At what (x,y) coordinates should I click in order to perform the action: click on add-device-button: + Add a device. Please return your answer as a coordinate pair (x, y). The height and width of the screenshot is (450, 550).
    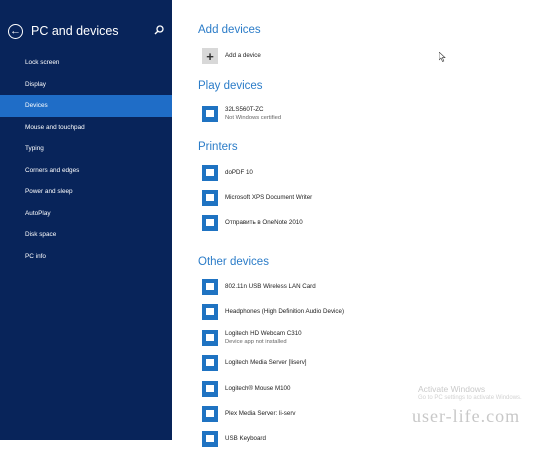
    Looking at the image, I should click on (231, 56).